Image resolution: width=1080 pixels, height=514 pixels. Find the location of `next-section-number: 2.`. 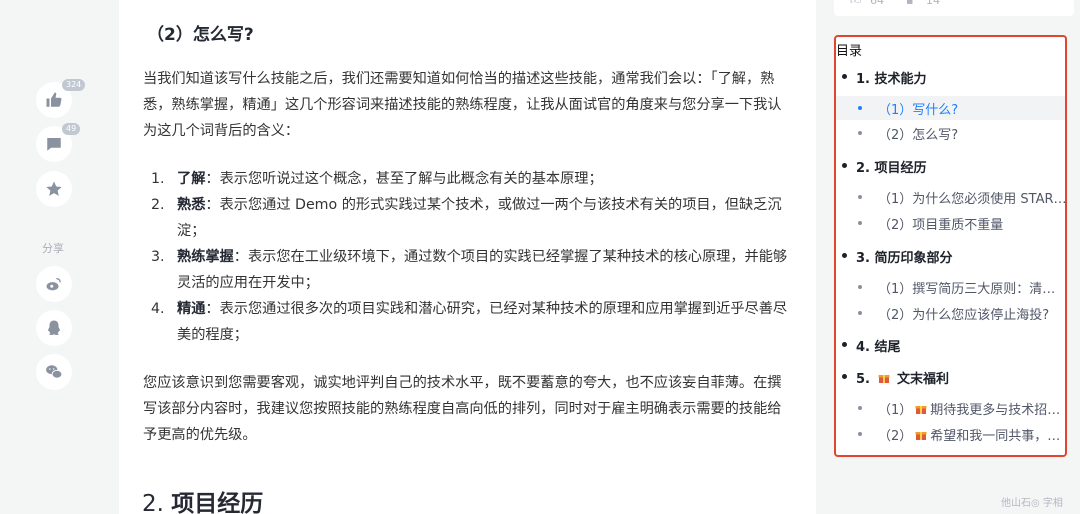

next-section-number: 2. is located at coordinates (153, 502).